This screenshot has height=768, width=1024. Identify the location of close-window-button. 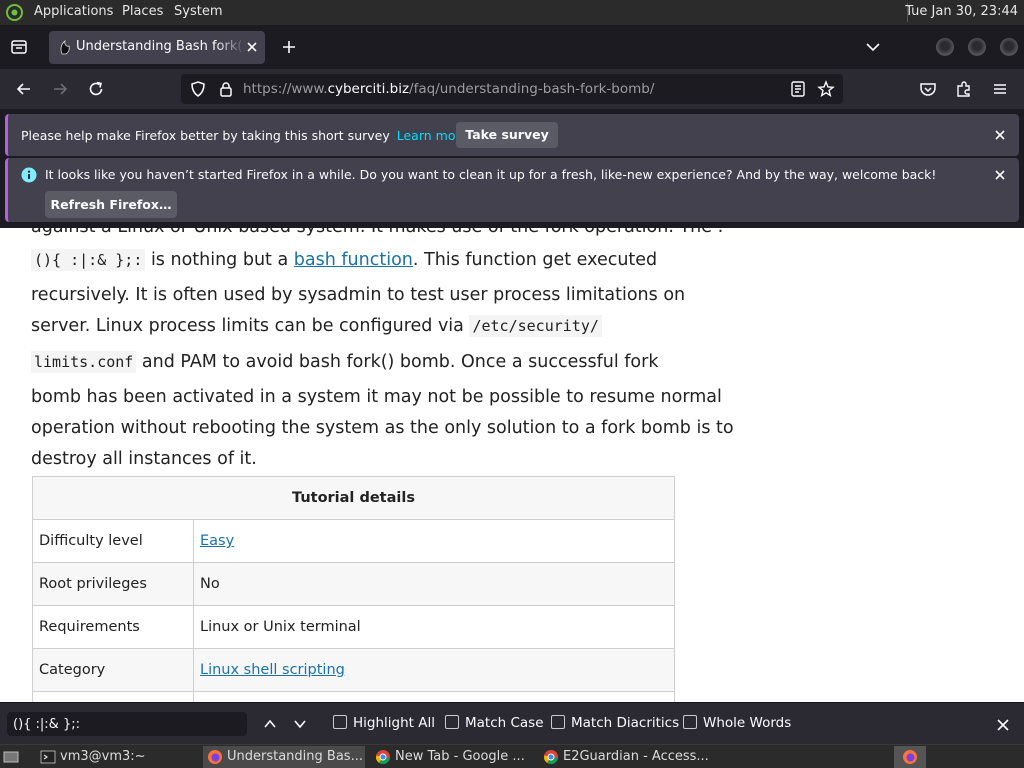
(1009, 47).